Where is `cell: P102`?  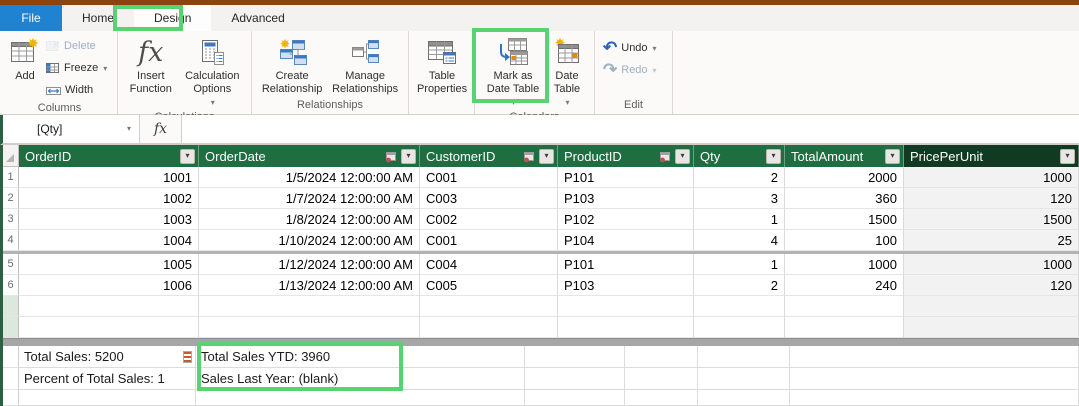 cell: P102 is located at coordinates (626, 219).